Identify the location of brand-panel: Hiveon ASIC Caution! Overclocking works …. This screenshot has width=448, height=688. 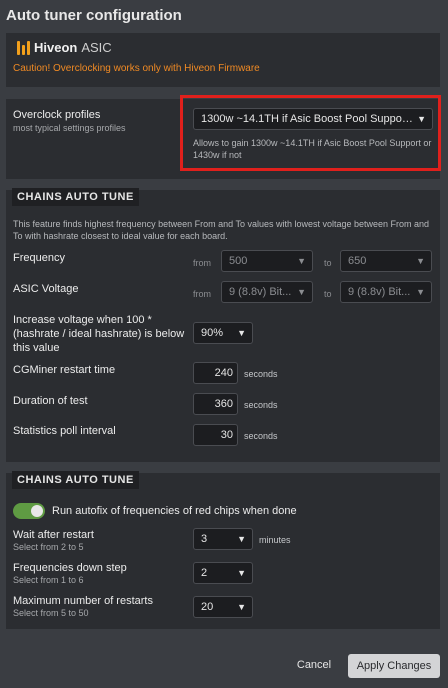
(223, 60).